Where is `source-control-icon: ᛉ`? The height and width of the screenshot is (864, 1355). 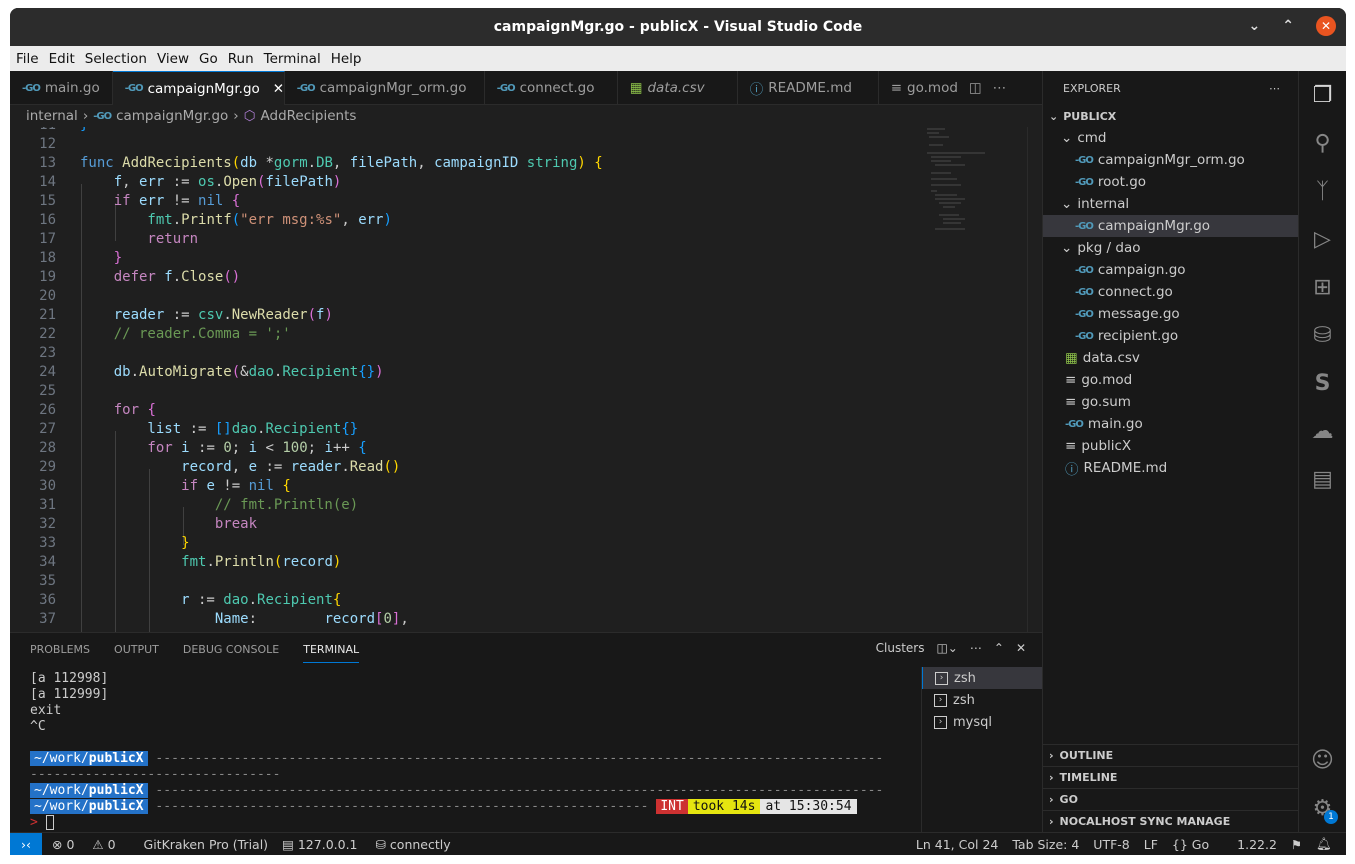
source-control-icon: ᛉ is located at coordinates (1322, 191).